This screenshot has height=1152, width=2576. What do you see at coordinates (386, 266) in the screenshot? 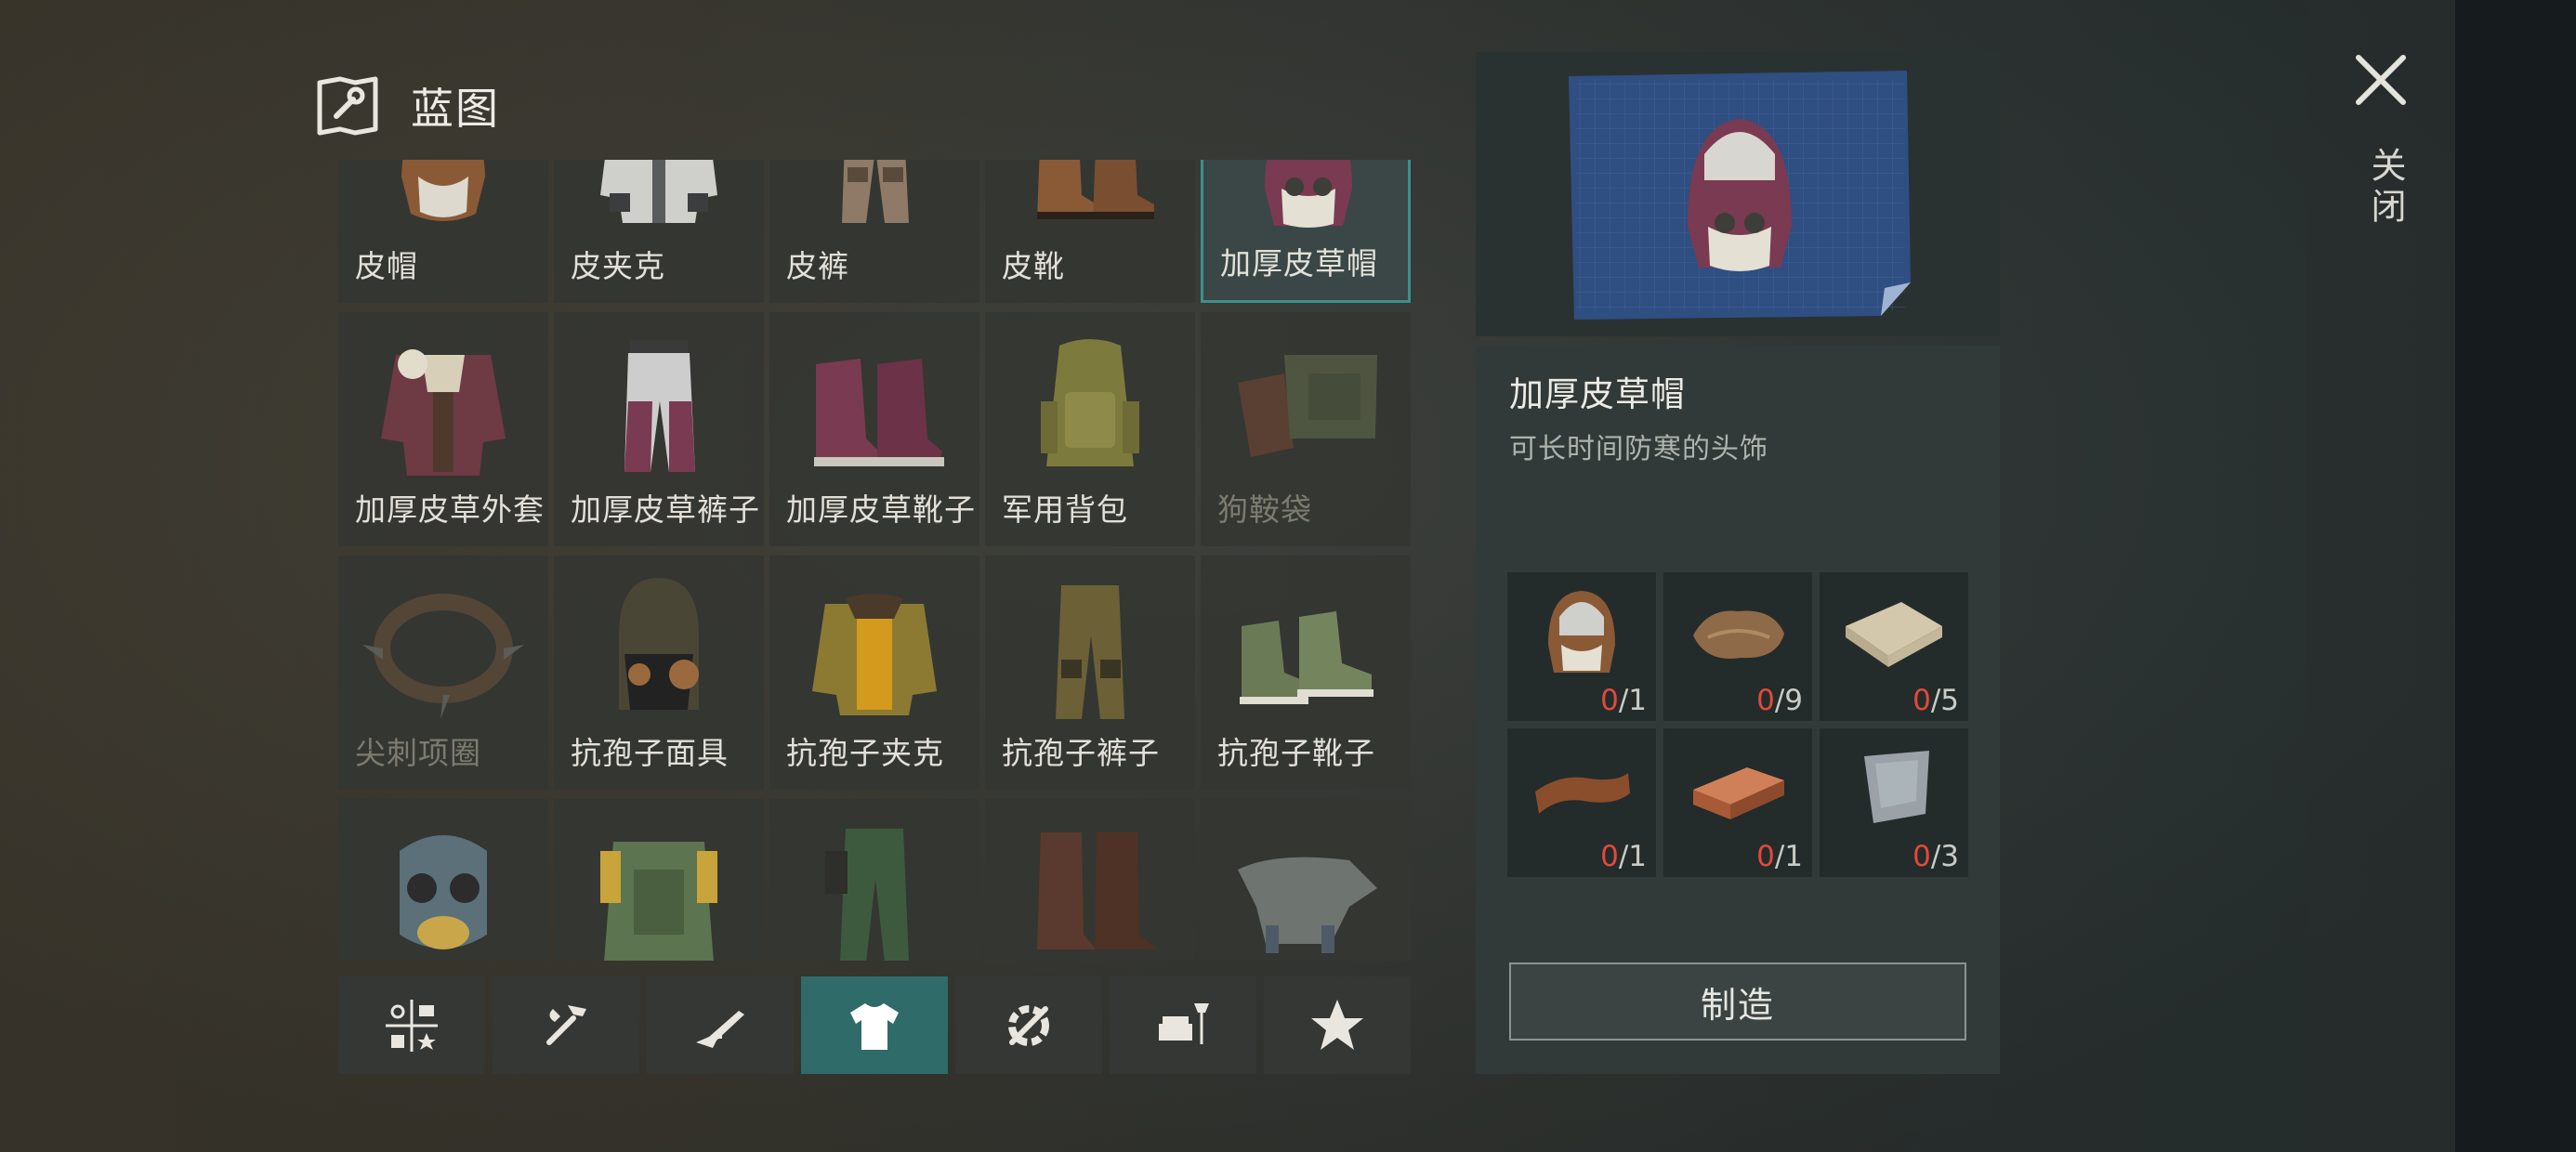
I see `item-name: 皮帽` at bounding box center [386, 266].